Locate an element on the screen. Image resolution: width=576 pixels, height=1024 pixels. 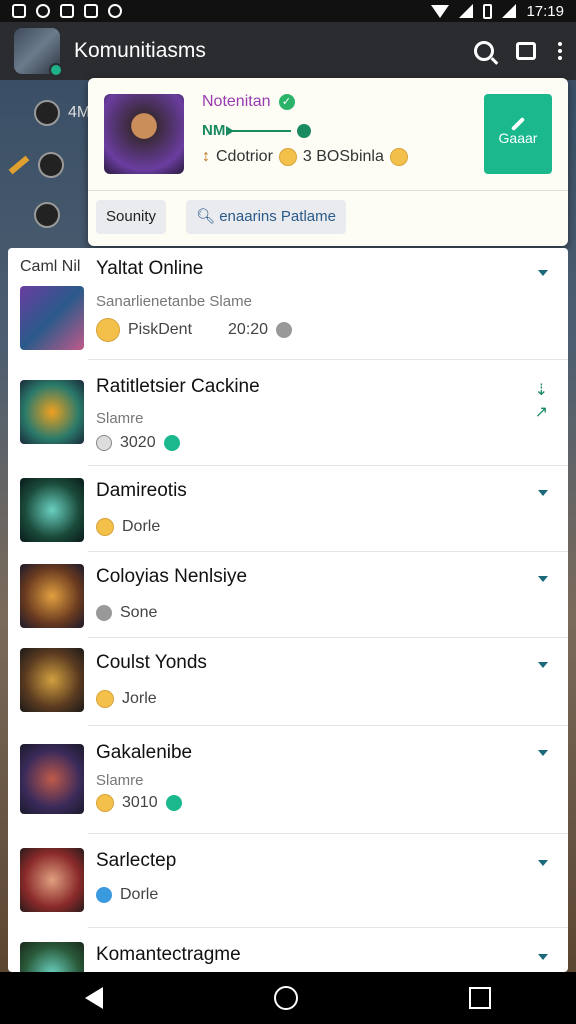
list-item-body: Coulst Yonds Jorle is located at coordinates (328, 682).